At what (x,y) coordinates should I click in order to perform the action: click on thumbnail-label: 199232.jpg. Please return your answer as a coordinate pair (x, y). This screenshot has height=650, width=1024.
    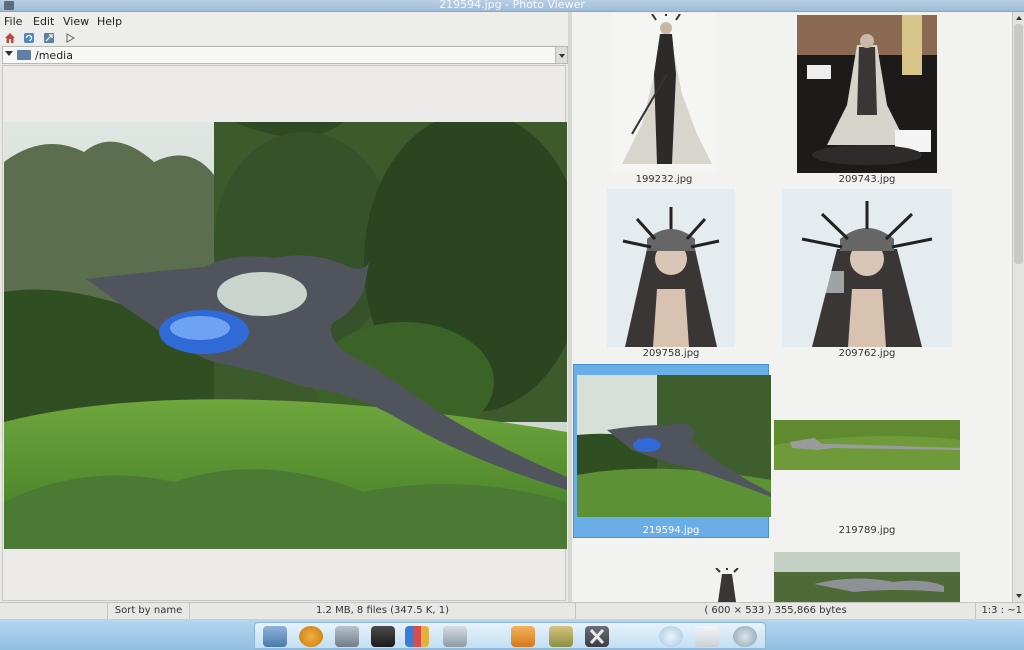
    Looking at the image, I should click on (664, 179).